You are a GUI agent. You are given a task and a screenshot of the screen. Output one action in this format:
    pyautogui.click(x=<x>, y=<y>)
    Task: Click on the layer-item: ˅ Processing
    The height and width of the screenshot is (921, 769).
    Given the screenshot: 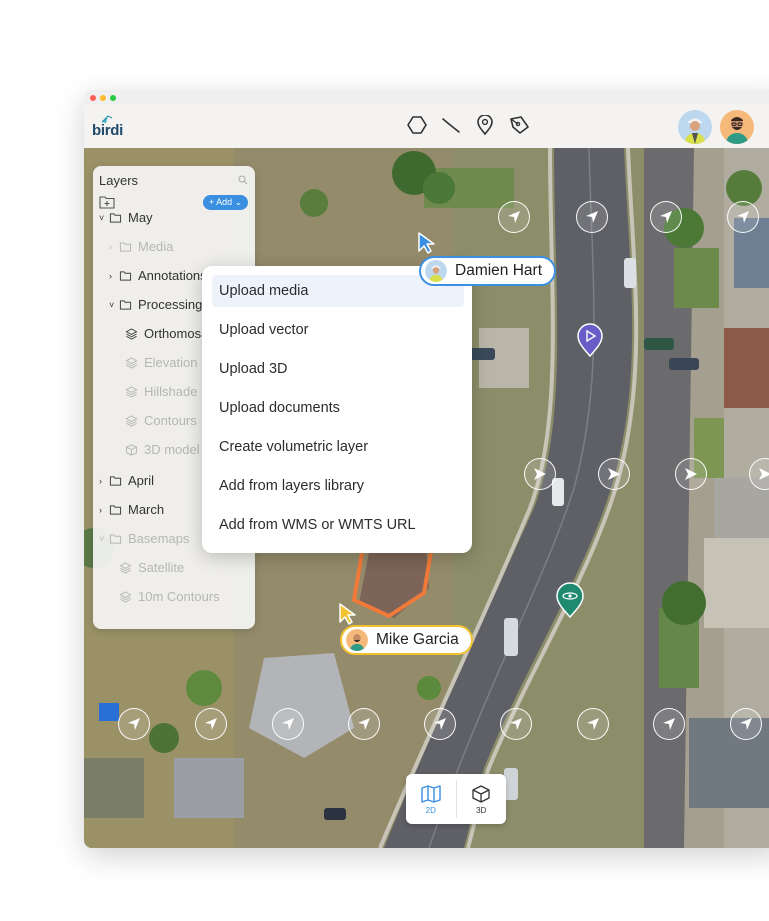 What is the action you would take?
    pyautogui.click(x=155, y=304)
    